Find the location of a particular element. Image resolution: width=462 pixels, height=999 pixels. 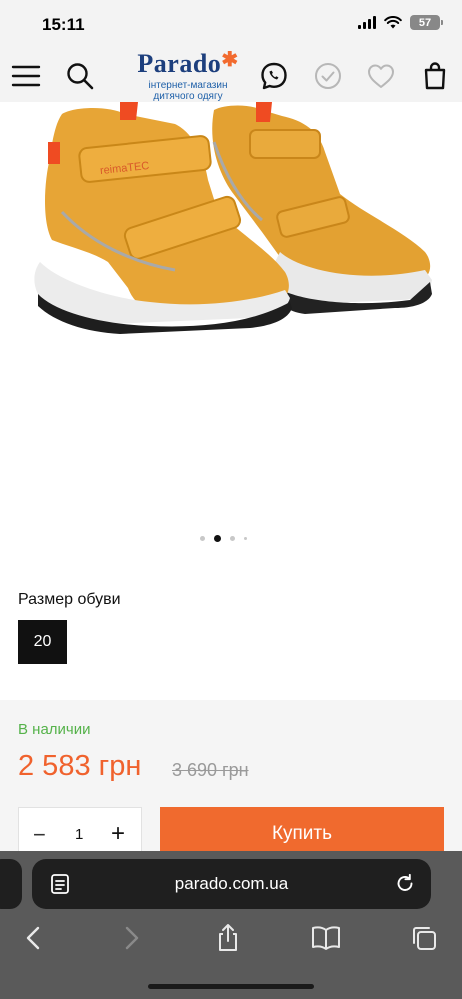

battery-icon: 57 is located at coordinates (426, 22).